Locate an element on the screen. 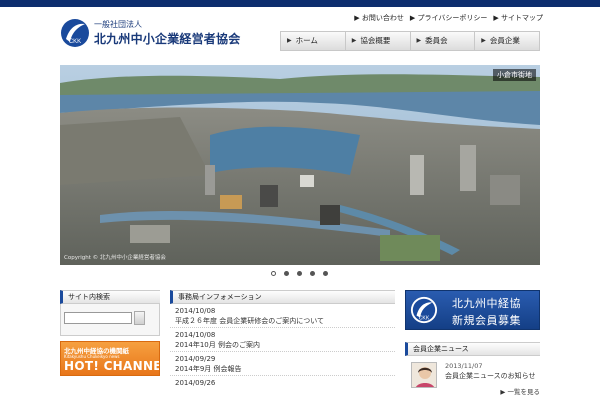 The height and width of the screenshot is (400, 600). top-accent-bar is located at coordinates (300, 3).